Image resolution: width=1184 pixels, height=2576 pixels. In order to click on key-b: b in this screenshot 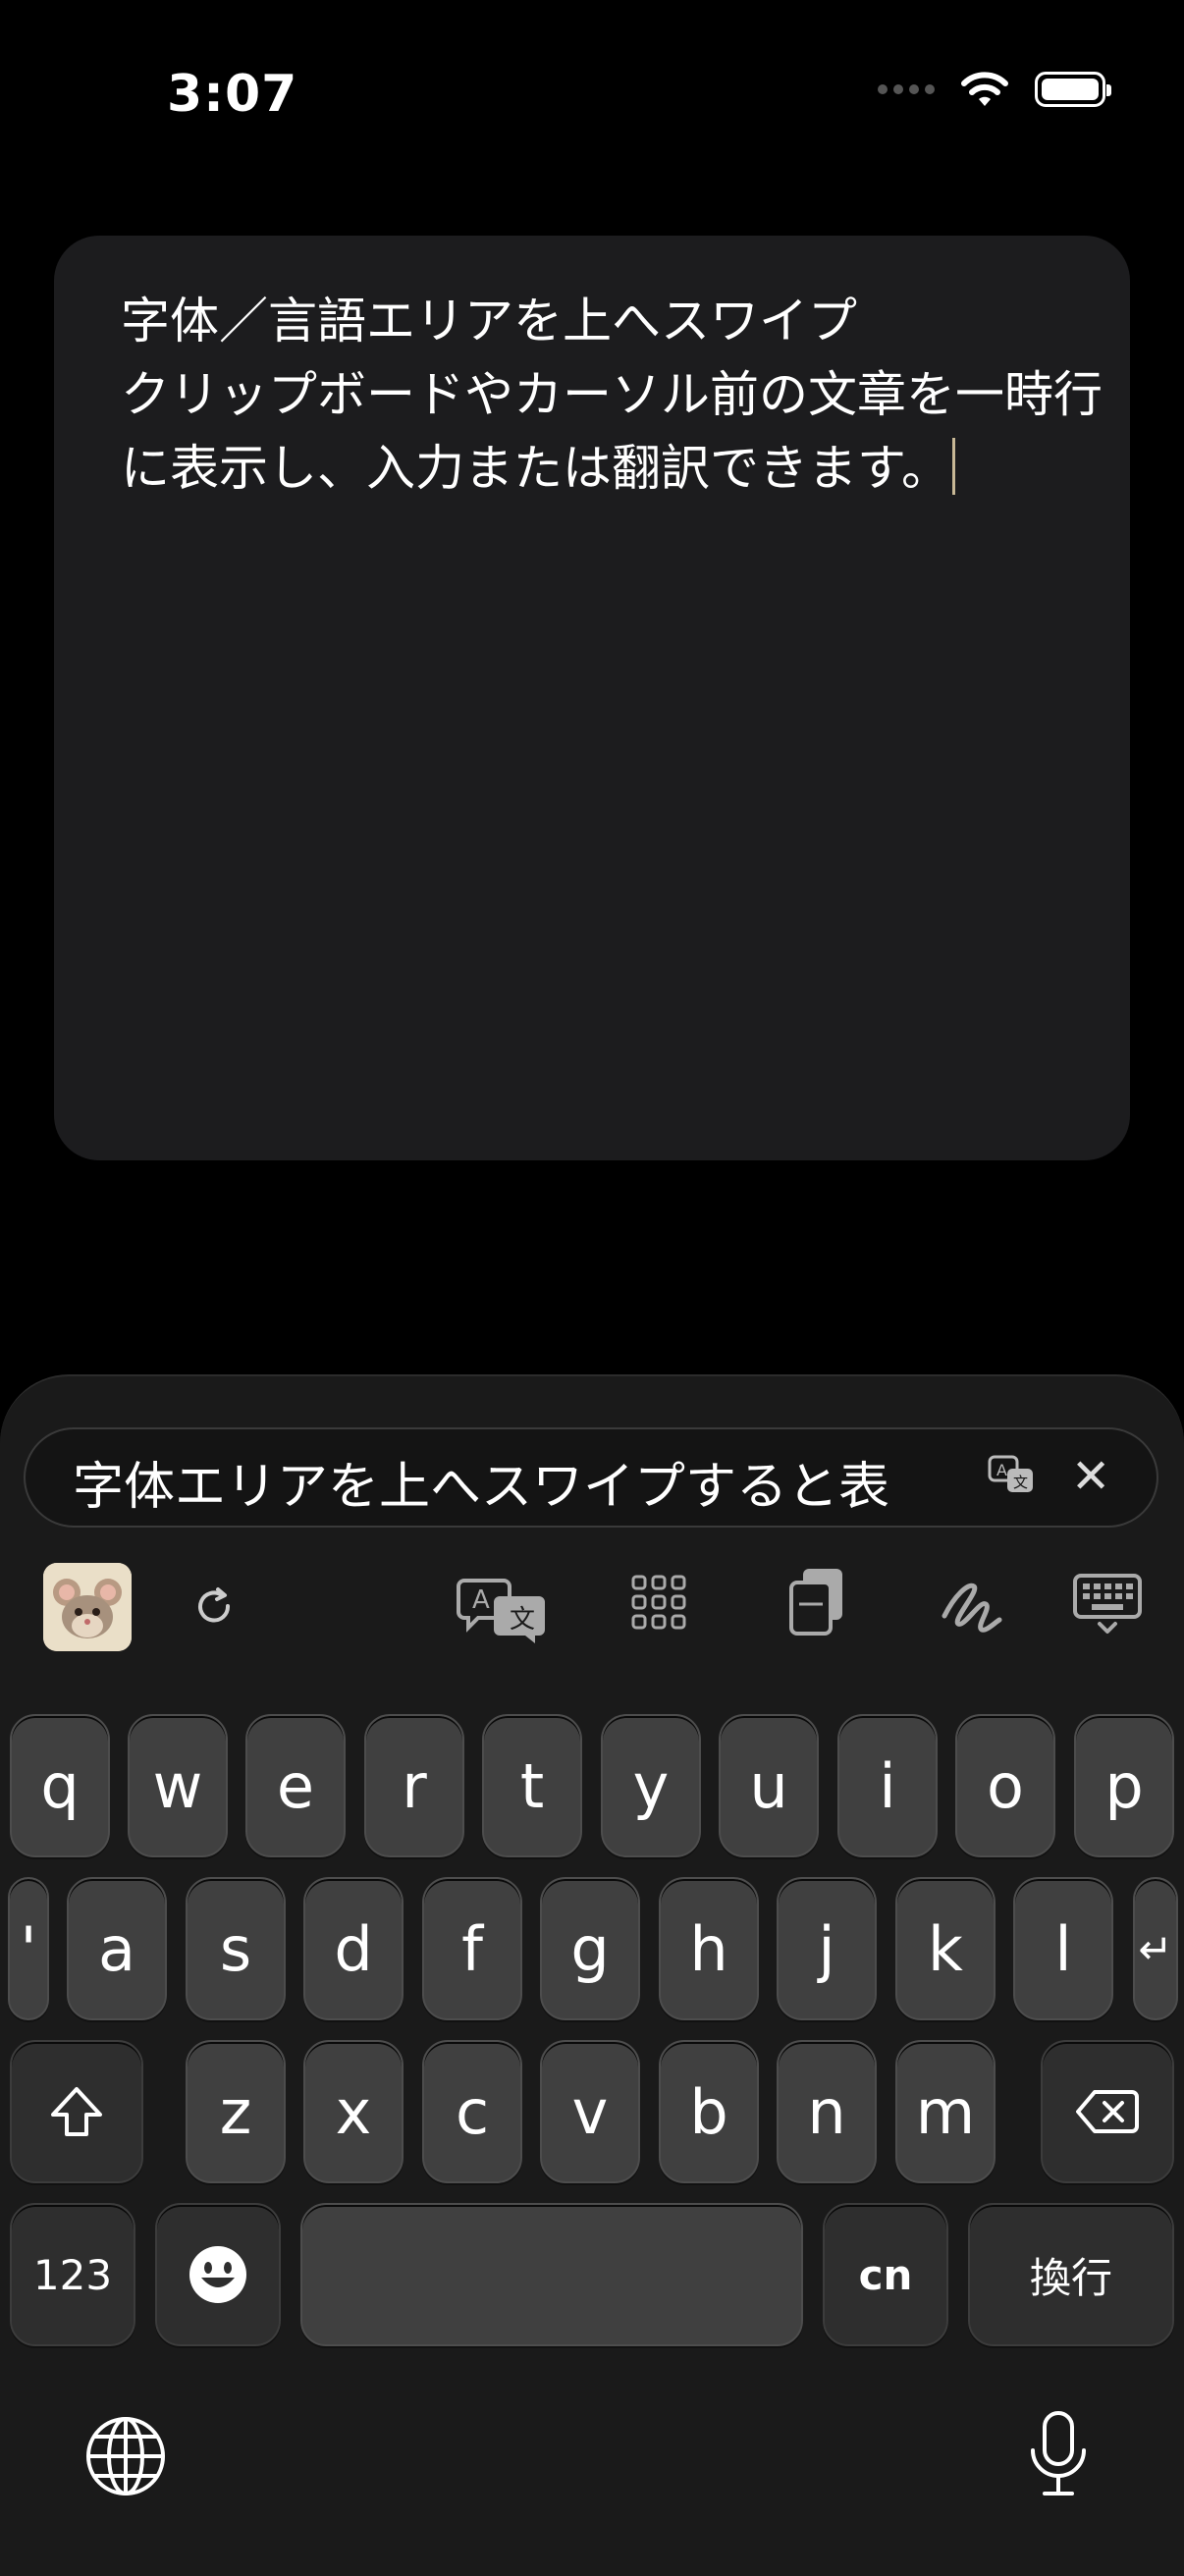, I will do `click(709, 2111)`.